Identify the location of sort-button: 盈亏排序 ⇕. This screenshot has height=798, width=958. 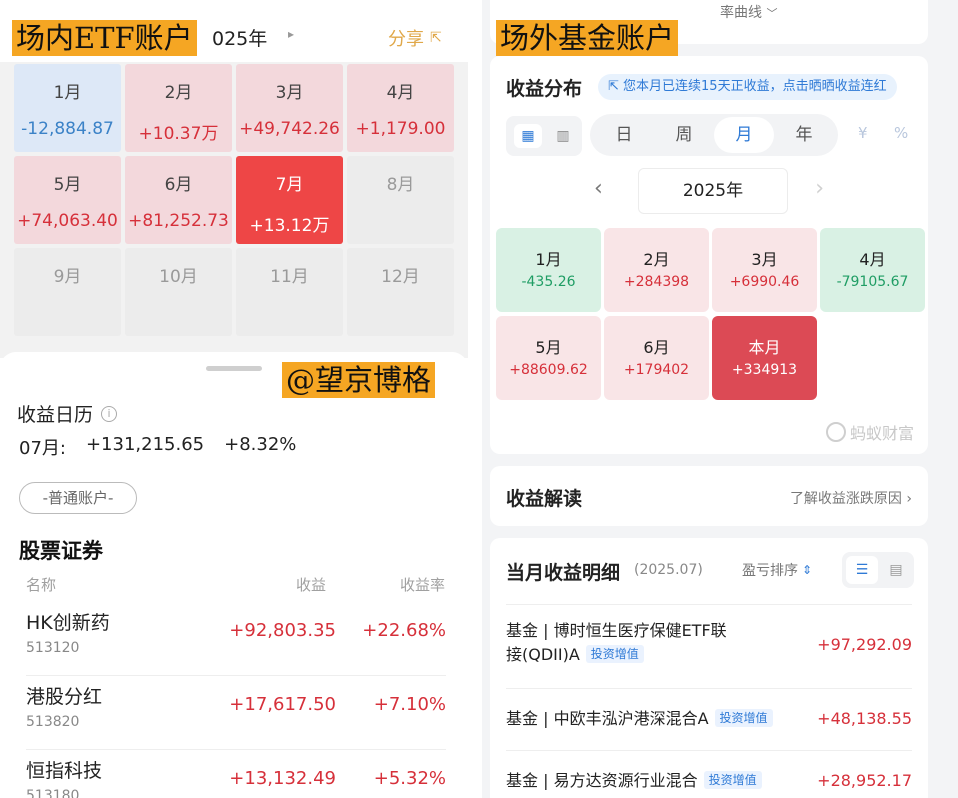
(777, 570).